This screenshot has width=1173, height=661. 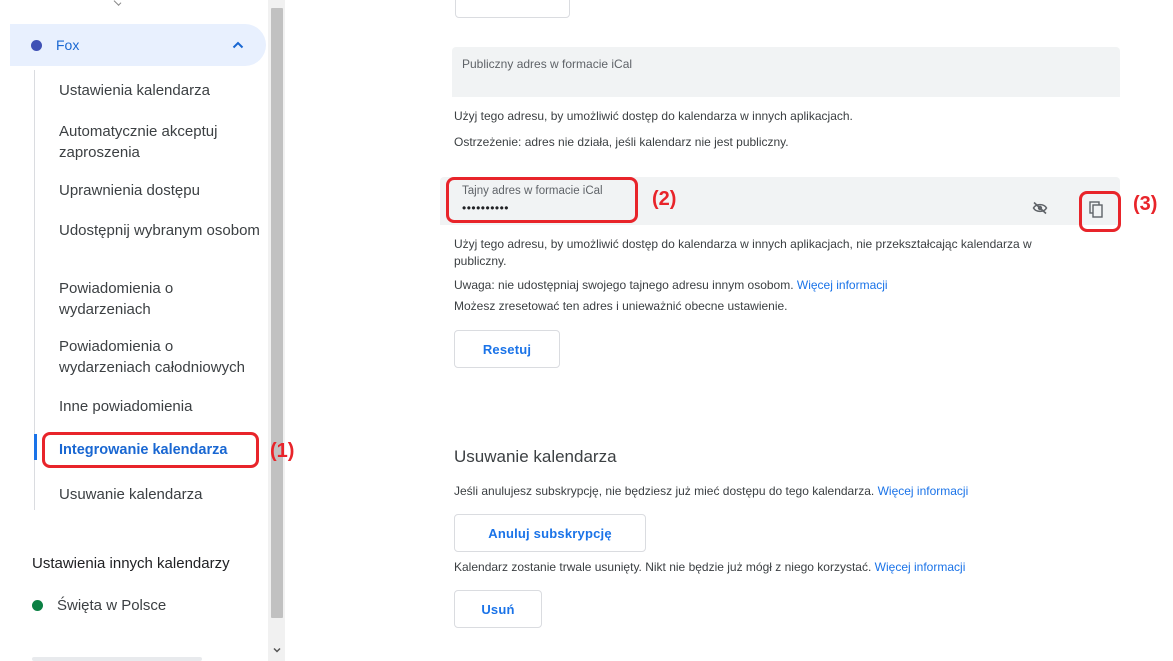 What do you see at coordinates (117, 3) in the screenshot?
I see `collapsed-chevron-icon` at bounding box center [117, 3].